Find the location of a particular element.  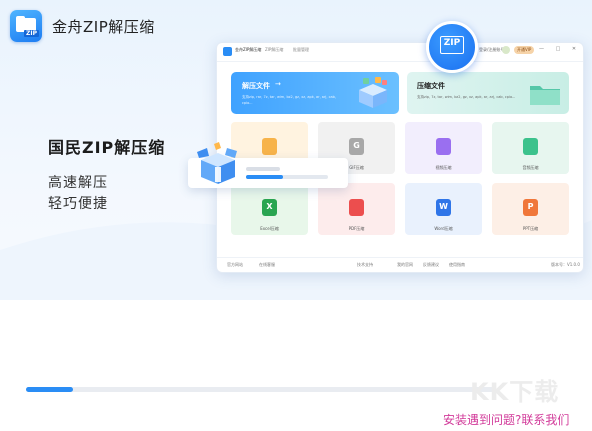

tool-file-icon: X is located at coordinates (269, 207).